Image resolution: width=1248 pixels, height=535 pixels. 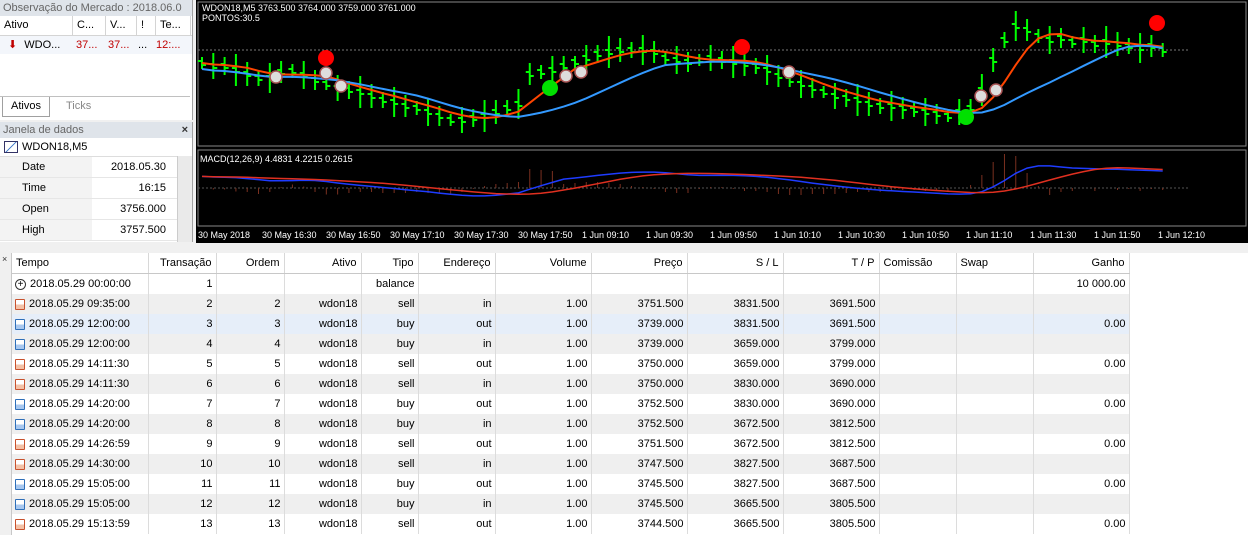 I want to click on column-header-type: Tipo, so click(x=390, y=263).